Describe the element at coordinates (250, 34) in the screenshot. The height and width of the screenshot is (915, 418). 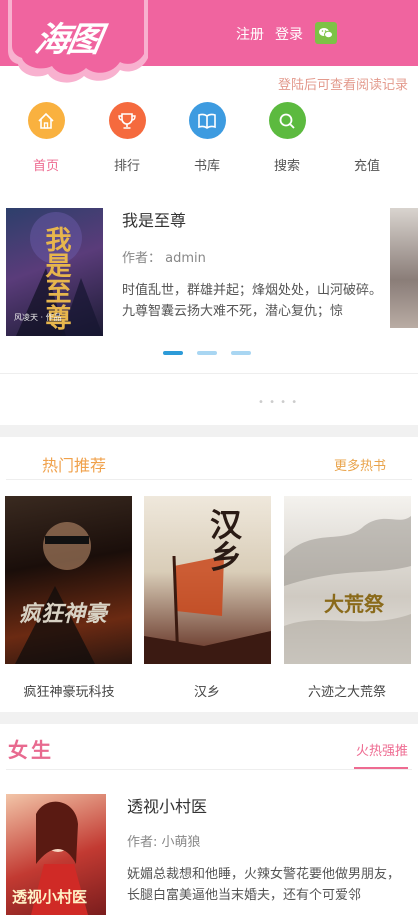
I see `register-link: 注册` at that location.